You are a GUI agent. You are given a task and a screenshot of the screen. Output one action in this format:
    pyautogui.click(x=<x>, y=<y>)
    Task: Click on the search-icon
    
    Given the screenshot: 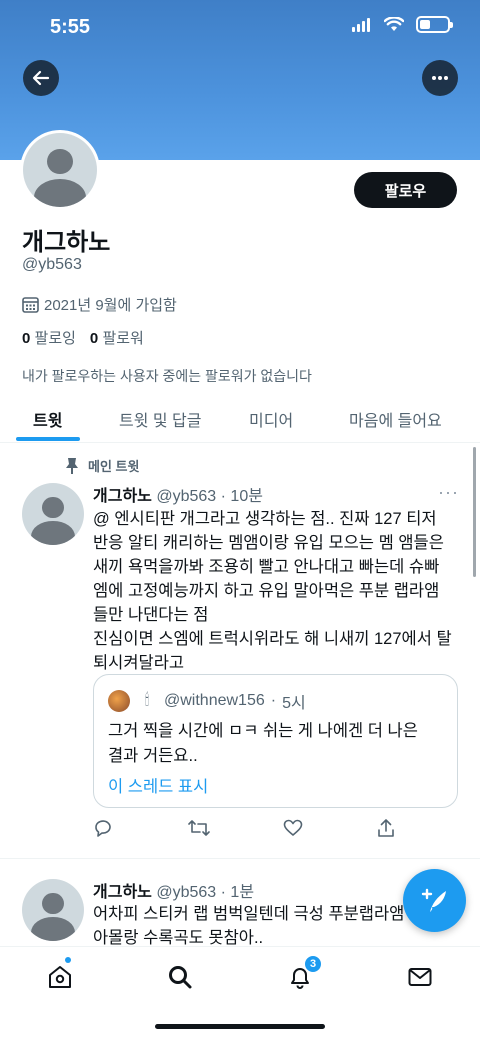 What is the action you would take?
    pyautogui.click(x=180, y=977)
    